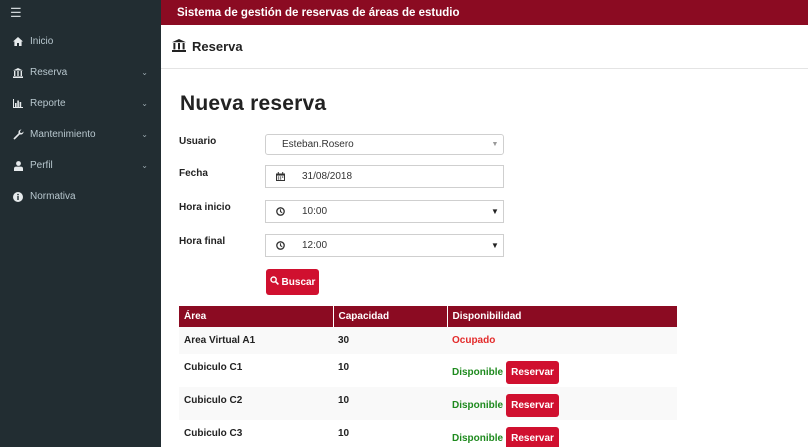 The height and width of the screenshot is (447, 808). Describe the element at coordinates (256, 403) in the screenshot. I see `area-cell: Cubiculo C2` at that location.